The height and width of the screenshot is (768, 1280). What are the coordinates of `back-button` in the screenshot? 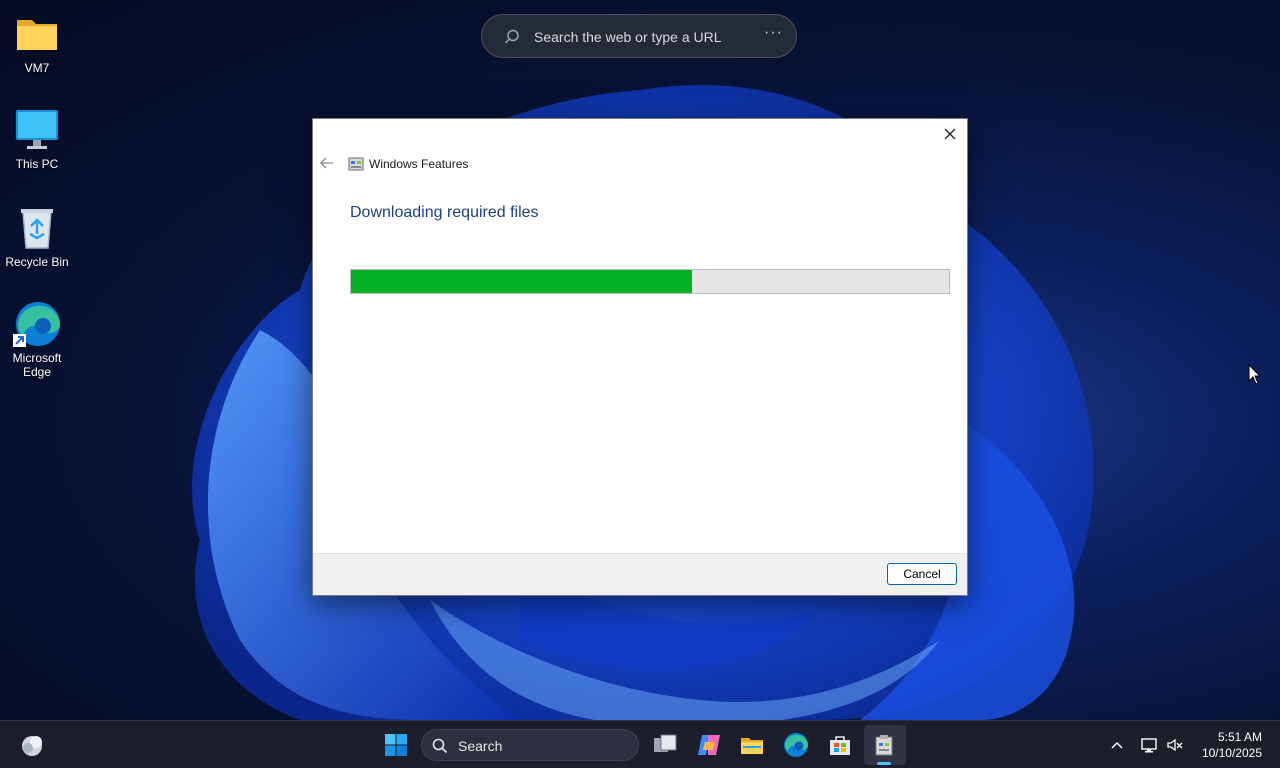 It's located at (327, 163).